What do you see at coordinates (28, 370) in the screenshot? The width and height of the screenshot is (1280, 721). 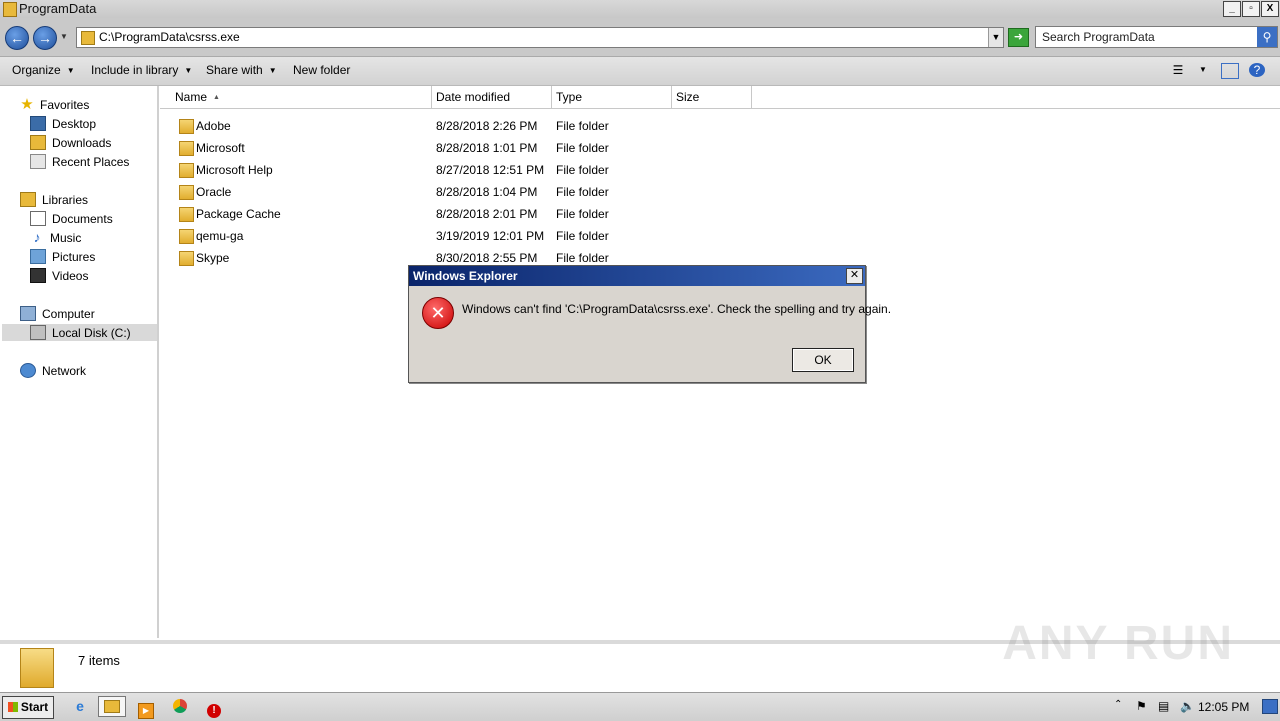 I see `network-icon` at bounding box center [28, 370].